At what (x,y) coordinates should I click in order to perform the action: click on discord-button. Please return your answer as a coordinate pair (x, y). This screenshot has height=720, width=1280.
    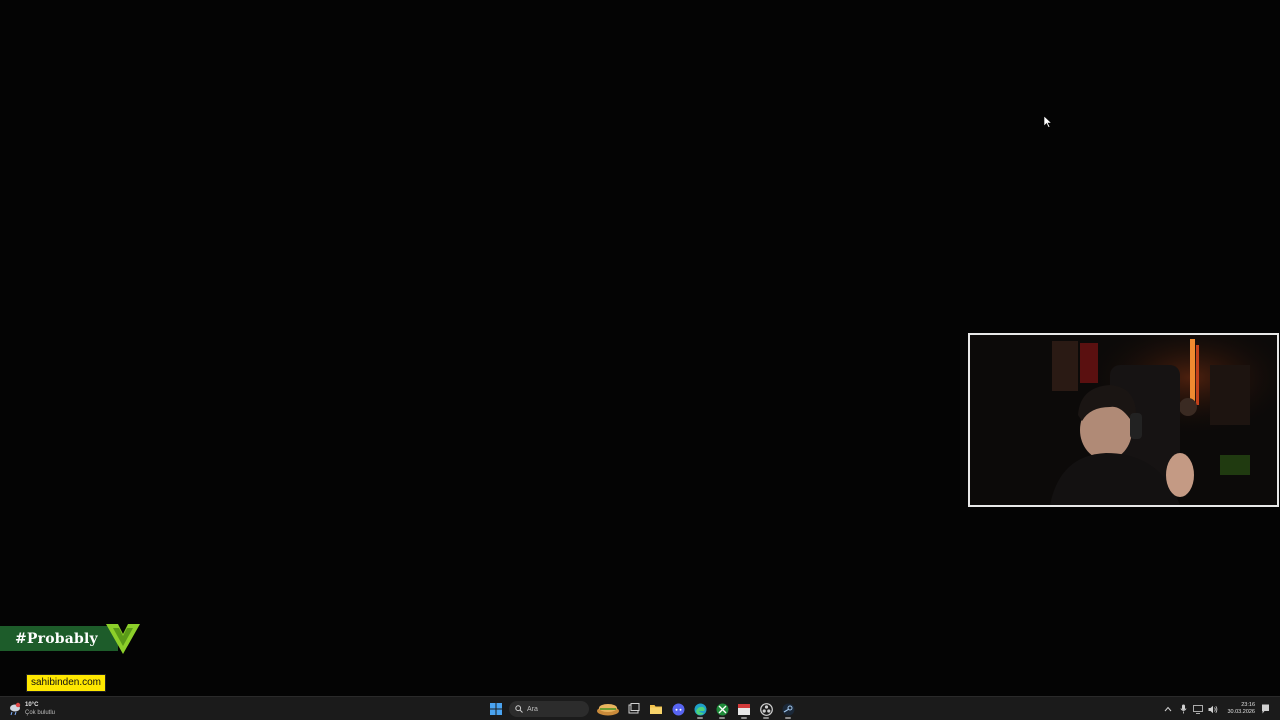
    Looking at the image, I should click on (678, 709).